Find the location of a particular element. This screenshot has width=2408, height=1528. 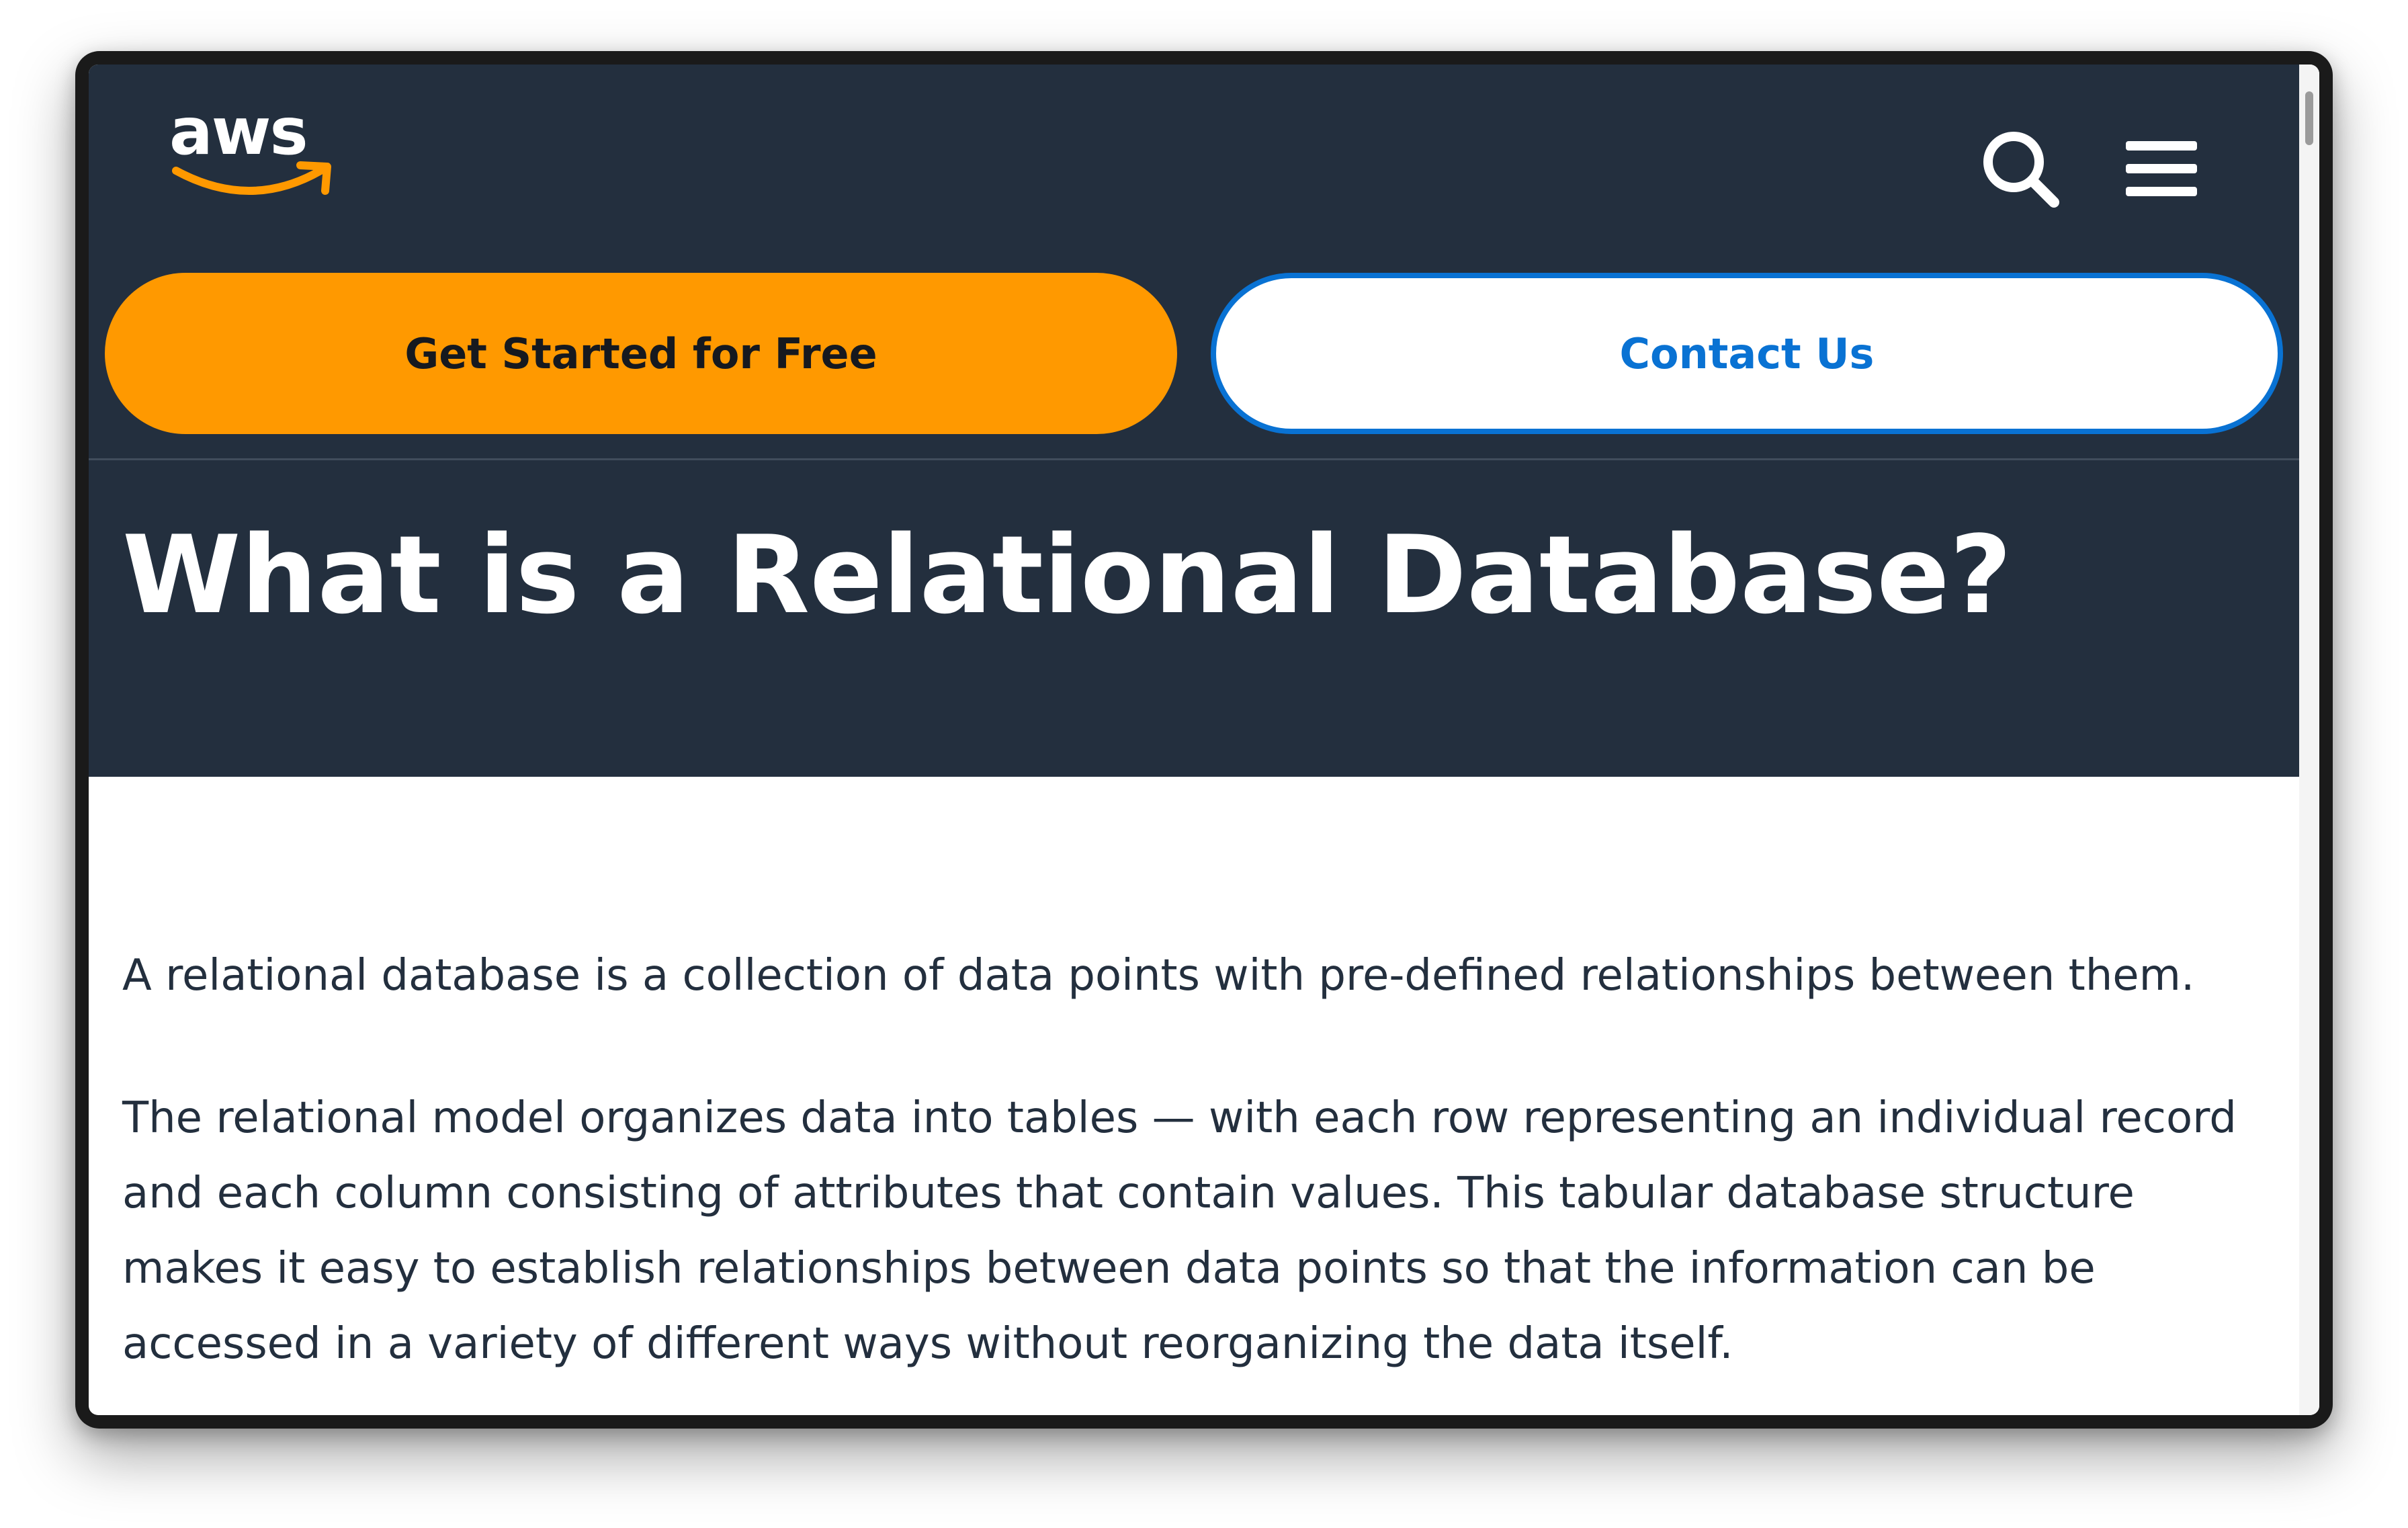

menu-button is located at coordinates (2161, 169).